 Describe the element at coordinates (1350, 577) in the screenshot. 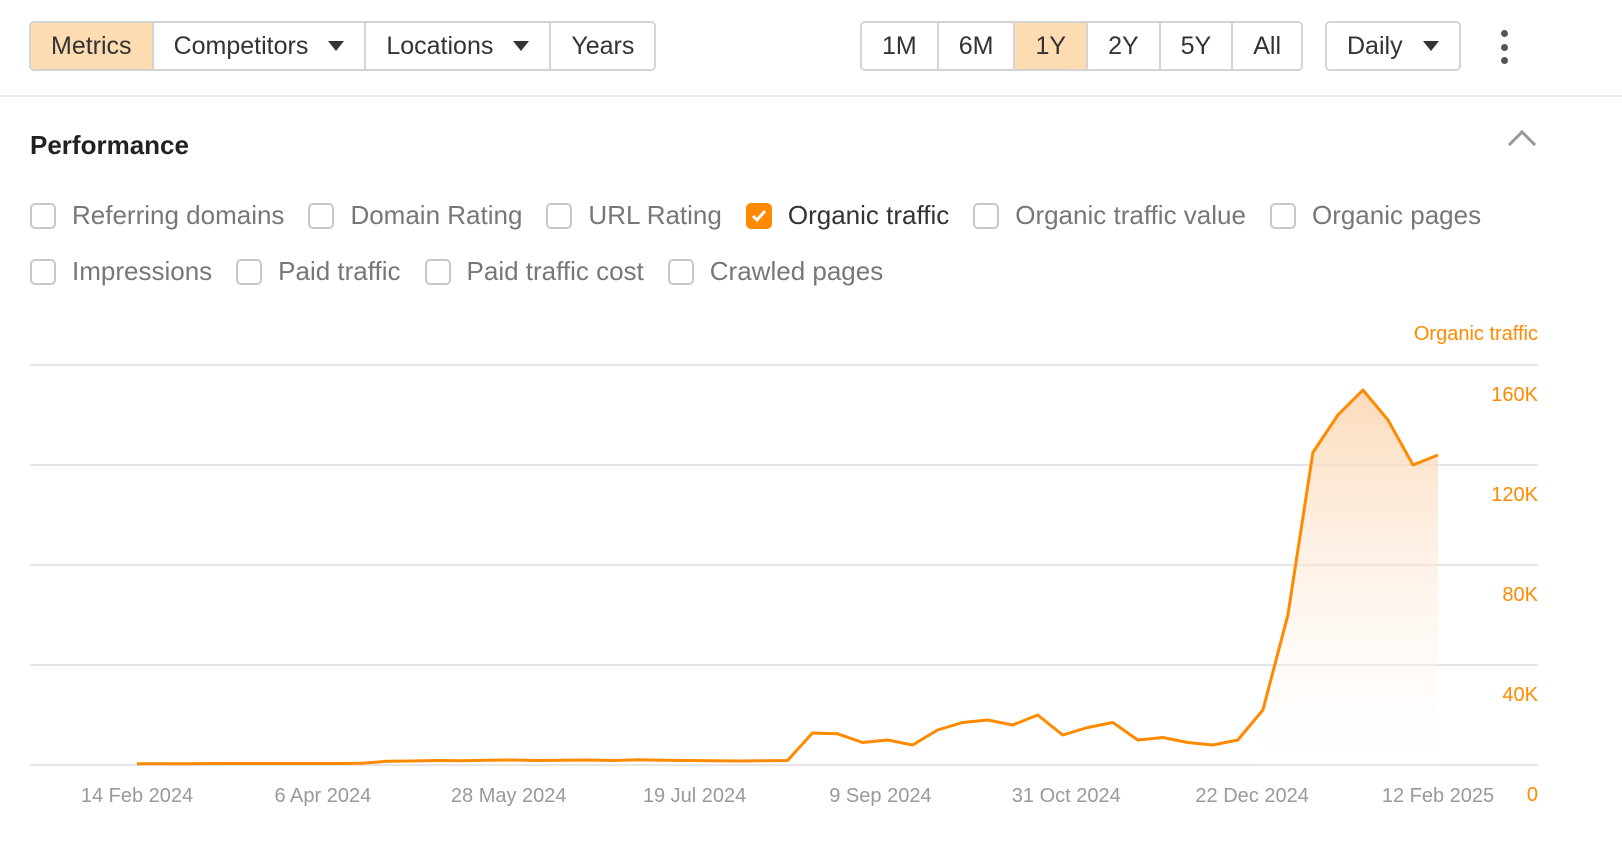

I see `area-fill` at that location.